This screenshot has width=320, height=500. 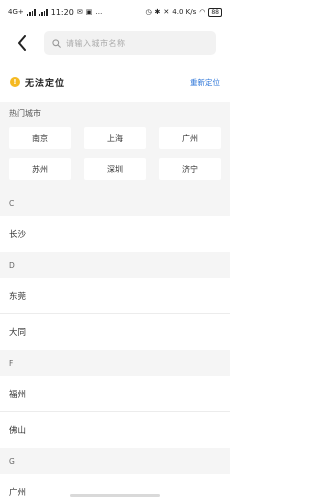 I want to click on warning-icon: !, so click(x=15, y=82).